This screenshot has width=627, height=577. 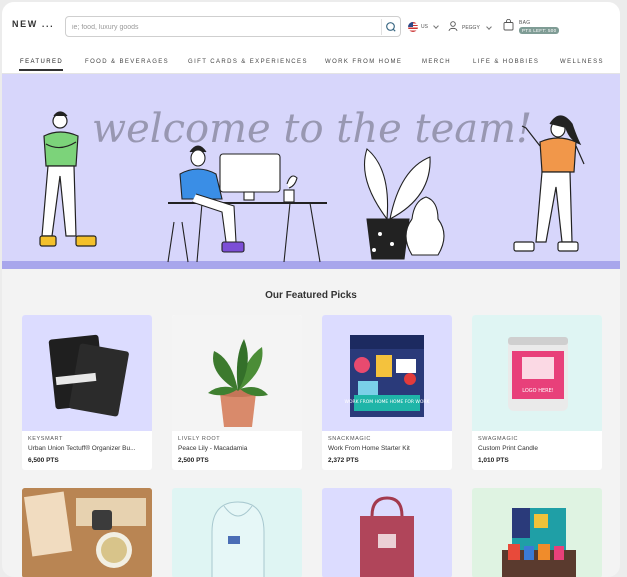 What do you see at coordinates (413, 27) in the screenshot?
I see `us-flag-icon` at bounding box center [413, 27].